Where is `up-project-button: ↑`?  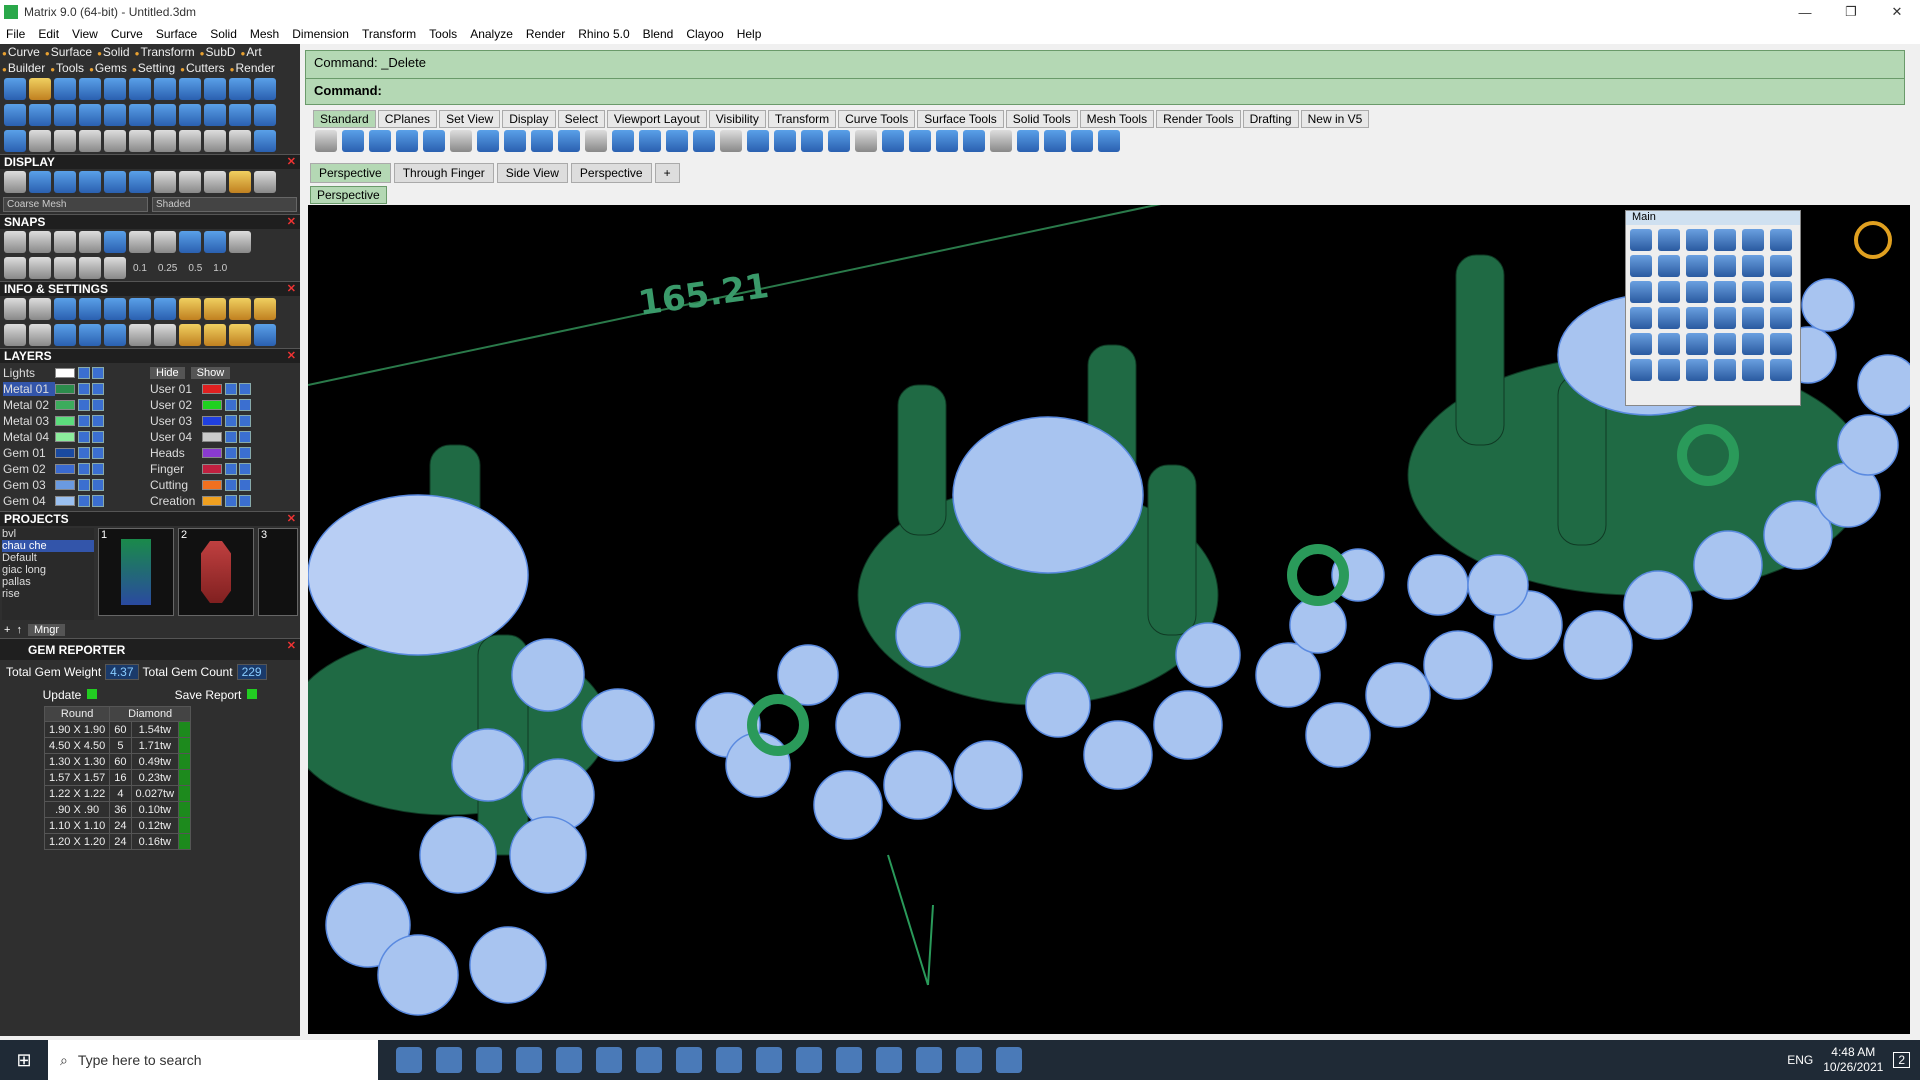
up-project-button: ↑ is located at coordinates (19, 630).